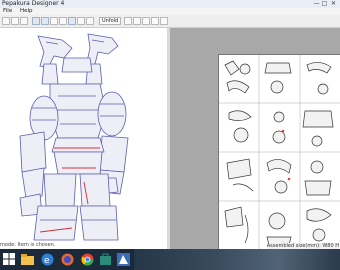 Image resolution: width=340 pixels, height=270 pixels. Describe the element at coordinates (63, 21) in the screenshot. I see `fit-icon` at that location.